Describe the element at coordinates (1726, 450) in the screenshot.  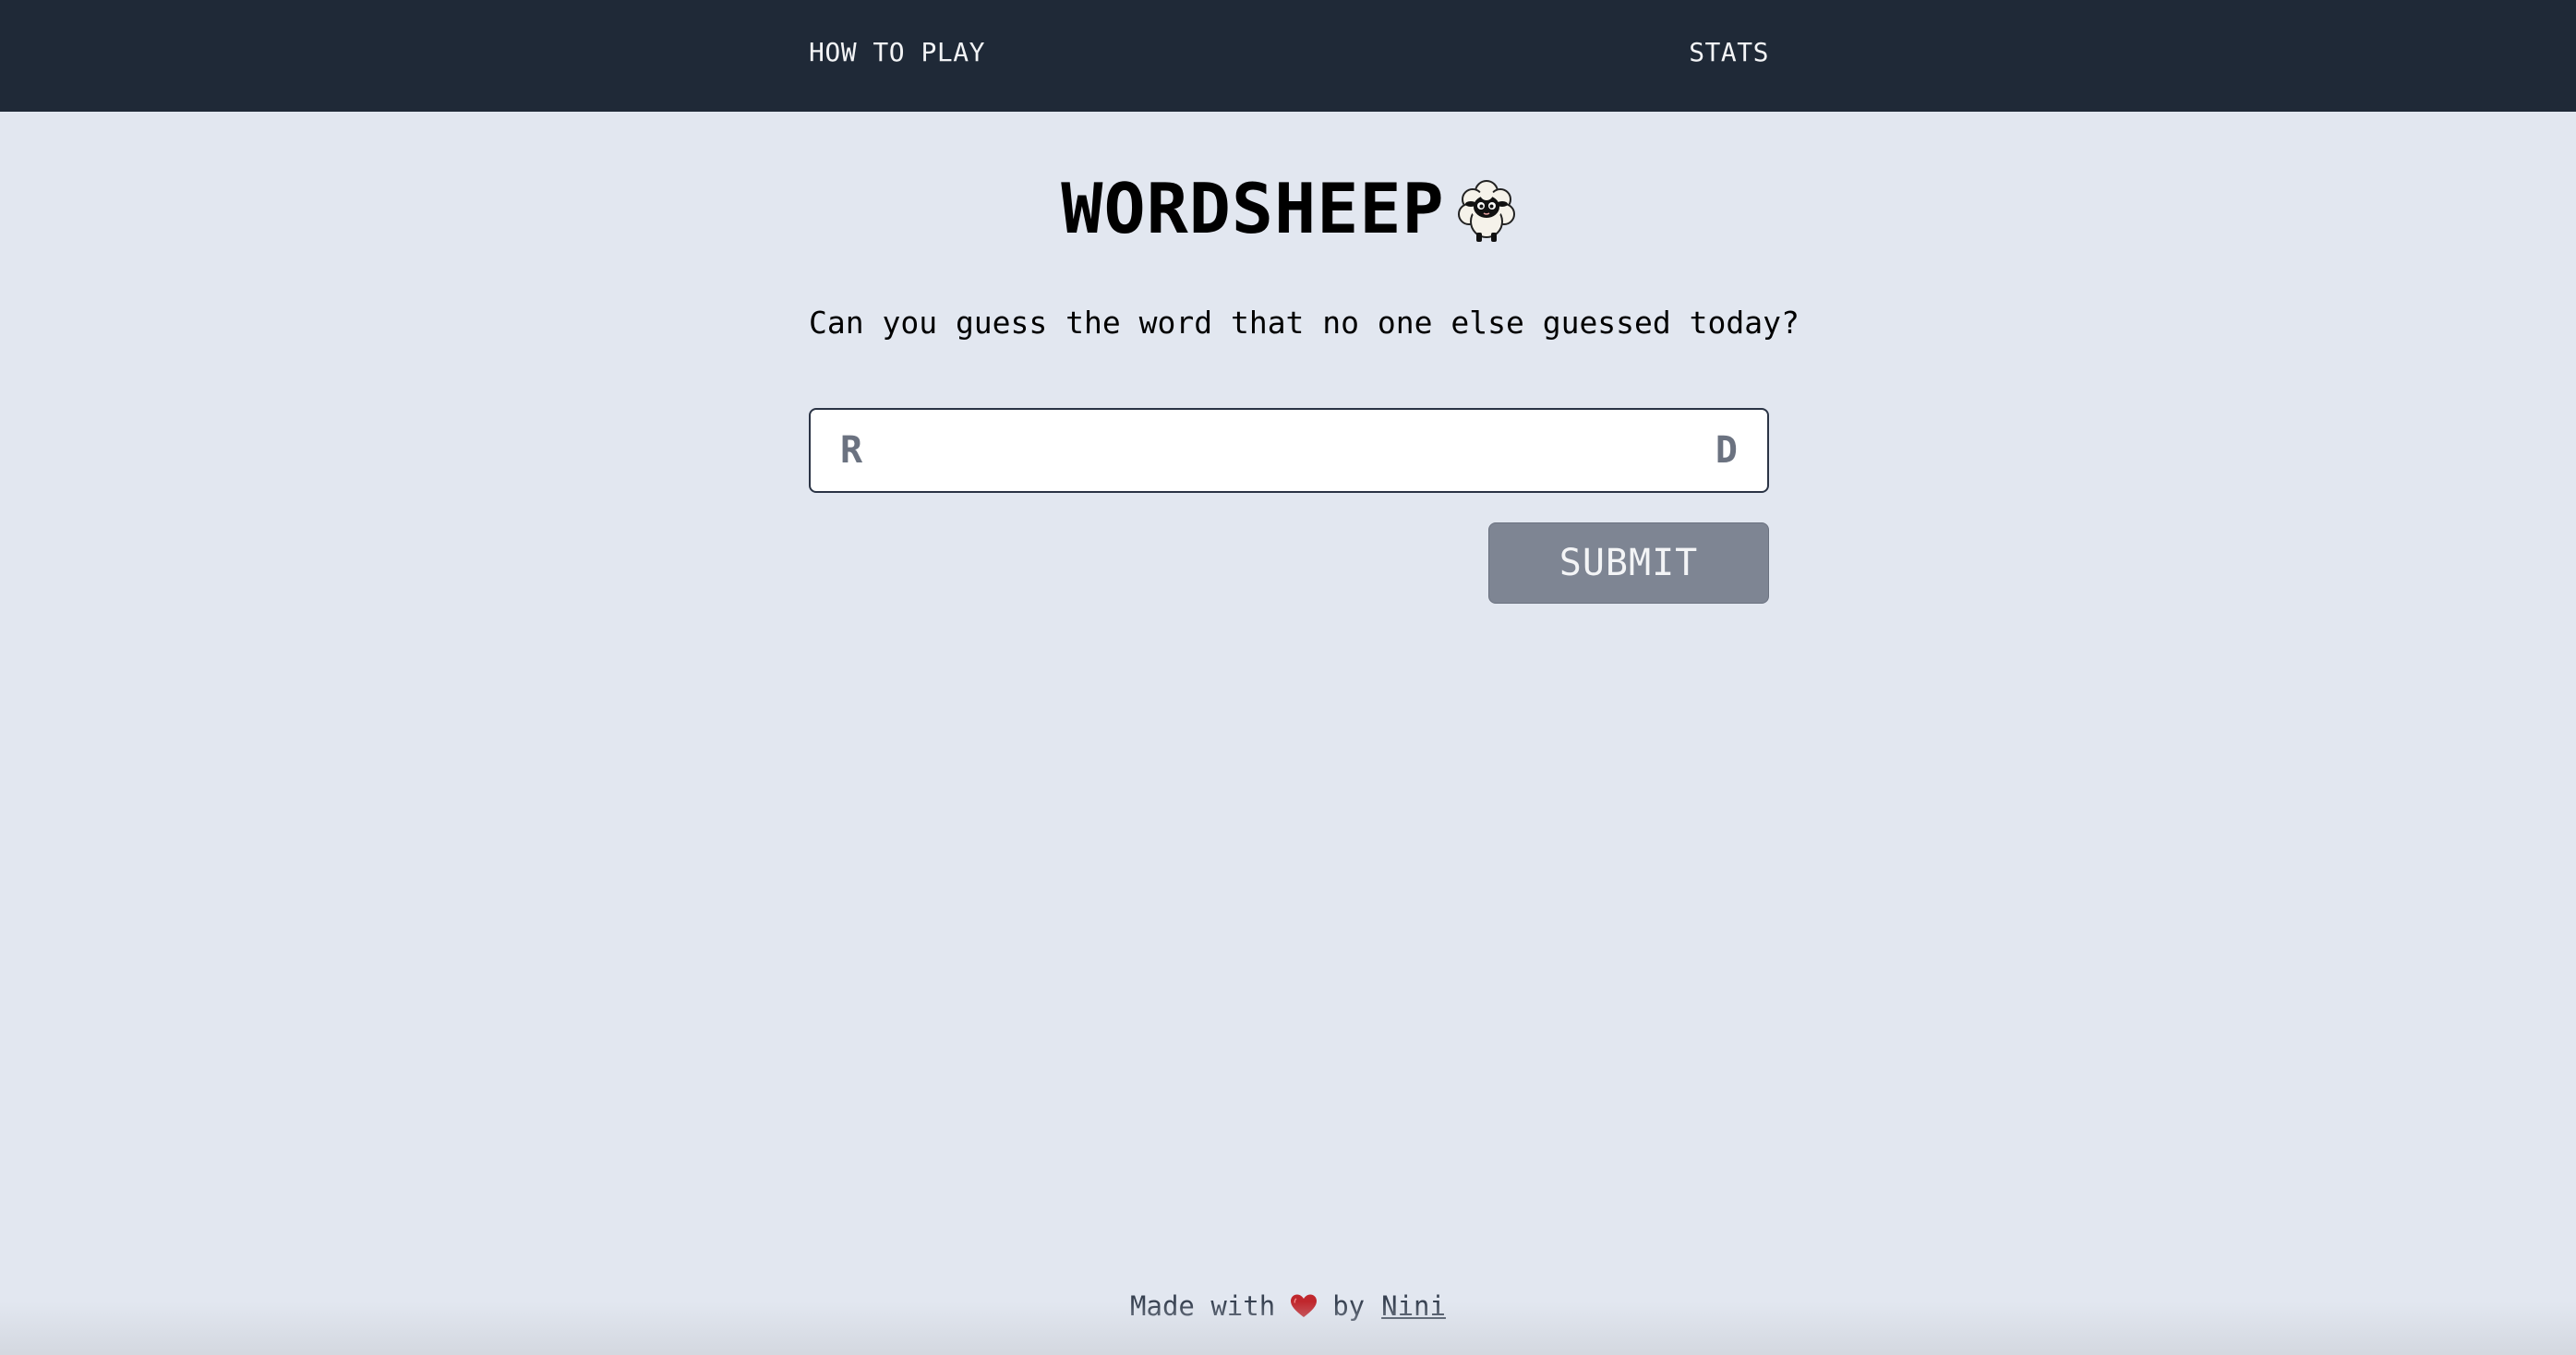
I see `last-letter-hint: D` at that location.